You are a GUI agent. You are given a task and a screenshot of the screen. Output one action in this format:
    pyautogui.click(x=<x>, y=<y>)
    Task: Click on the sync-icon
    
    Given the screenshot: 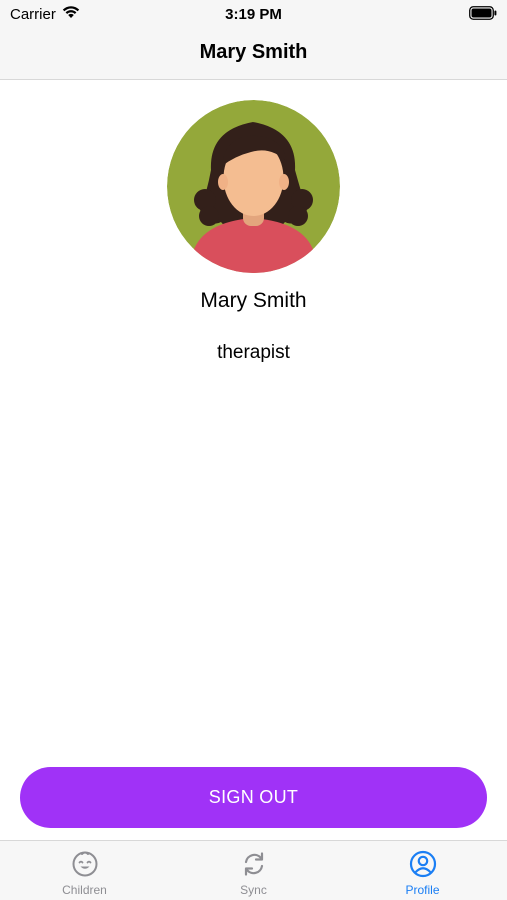 What is the action you would take?
    pyautogui.click(x=253, y=864)
    